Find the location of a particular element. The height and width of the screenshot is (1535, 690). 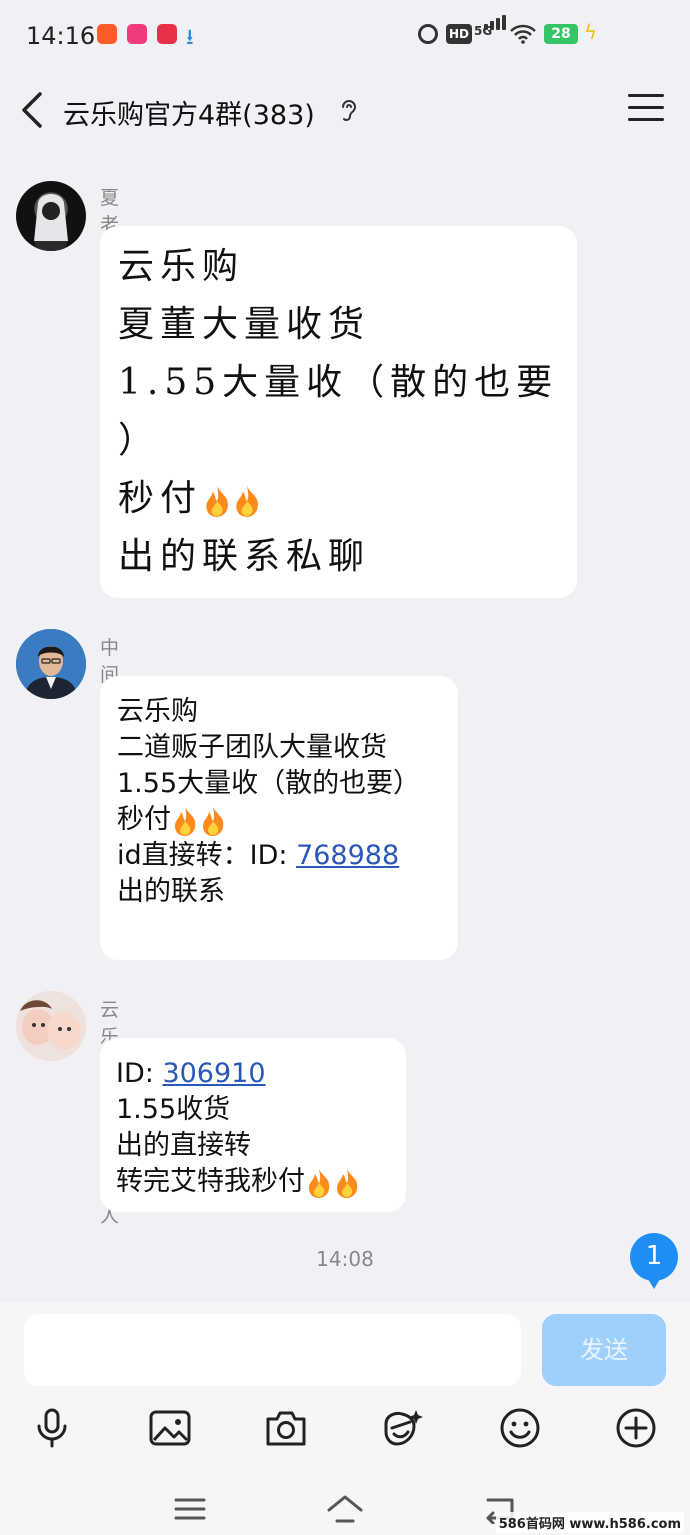

home-button is located at coordinates (345, 1509).